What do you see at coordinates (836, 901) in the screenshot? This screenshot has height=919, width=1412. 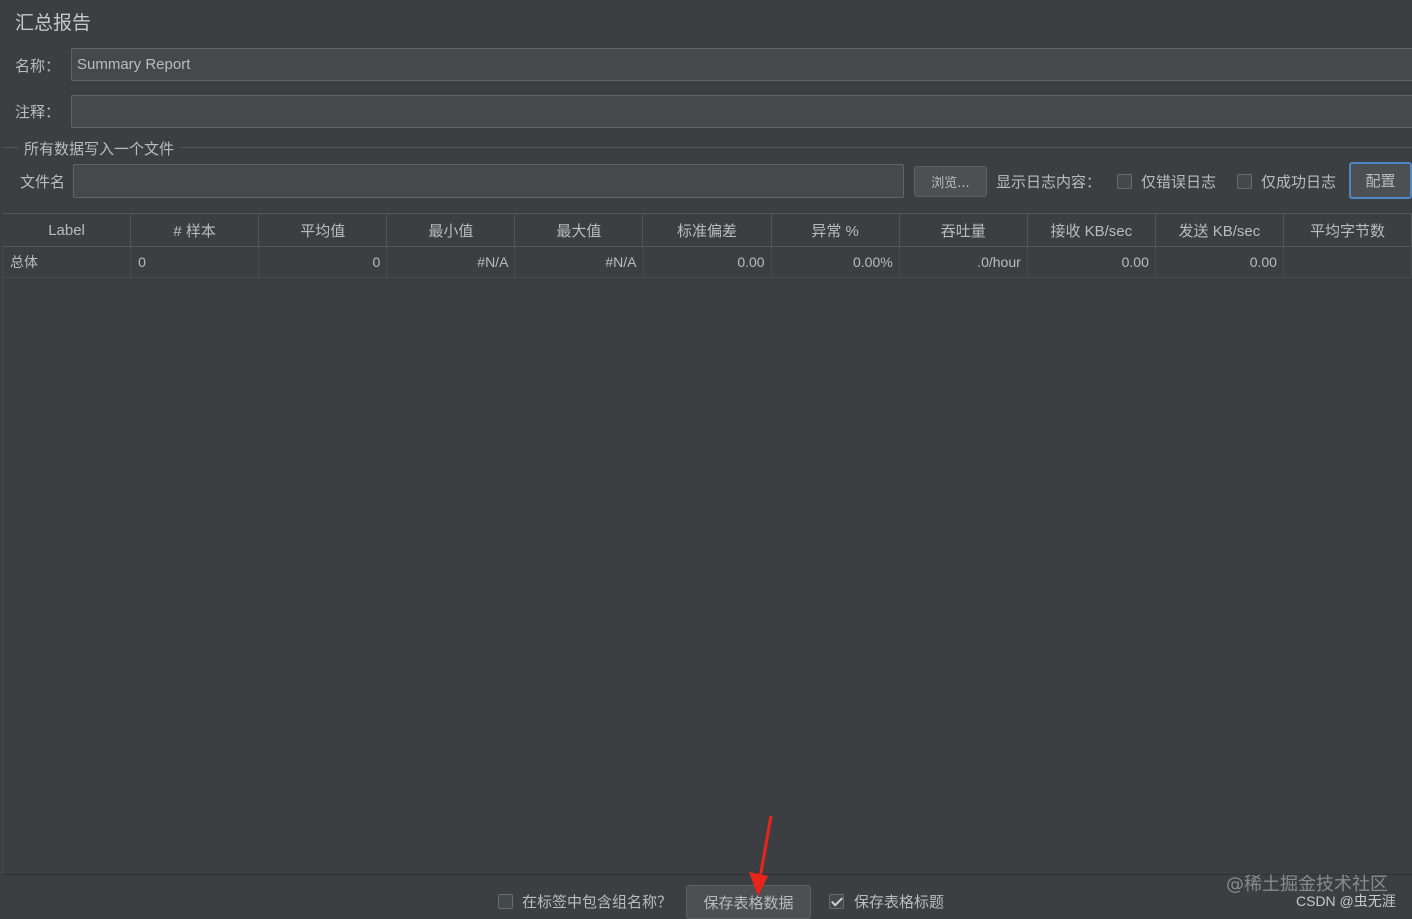 I see `save-table-header-checkbox` at bounding box center [836, 901].